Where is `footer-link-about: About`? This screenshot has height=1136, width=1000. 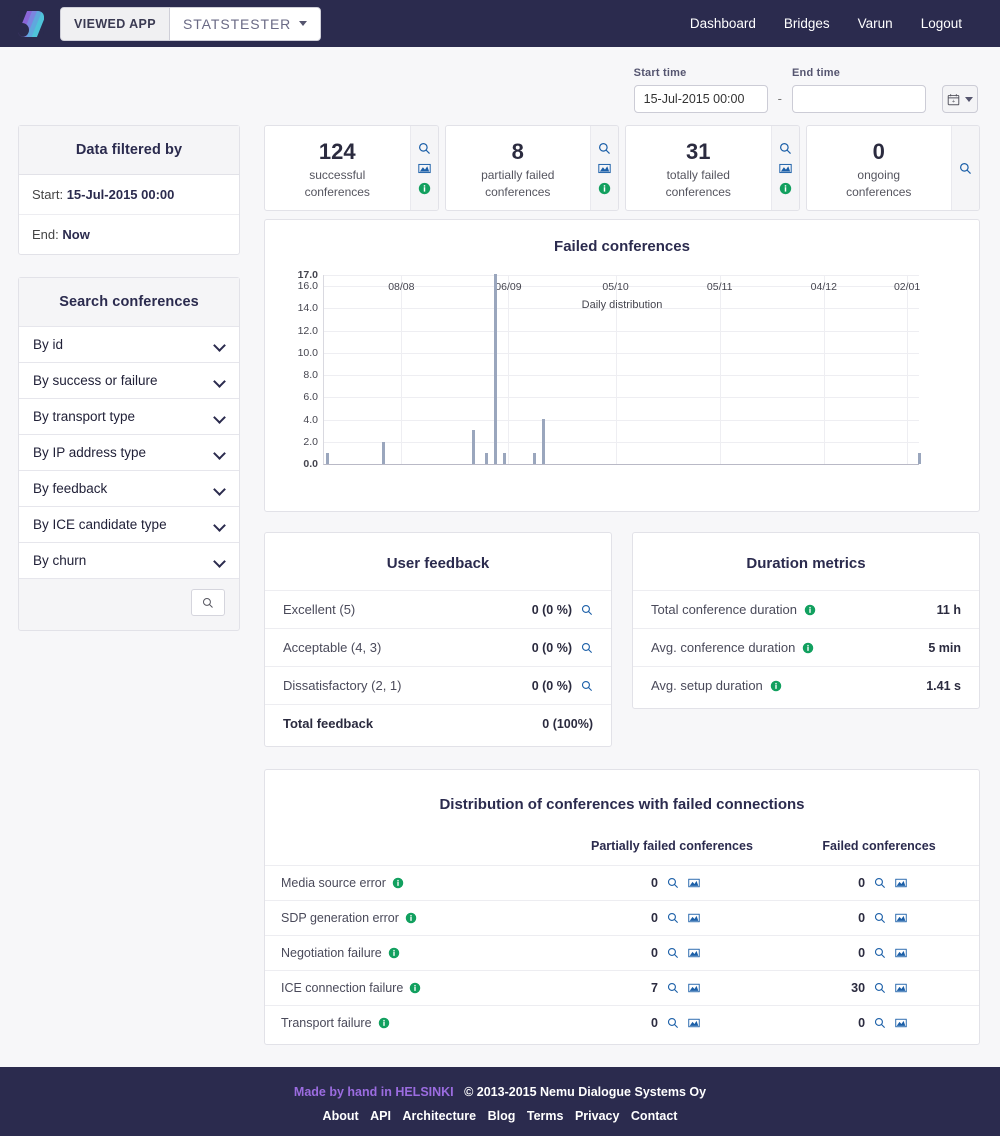 footer-link-about: About is located at coordinates (341, 1116).